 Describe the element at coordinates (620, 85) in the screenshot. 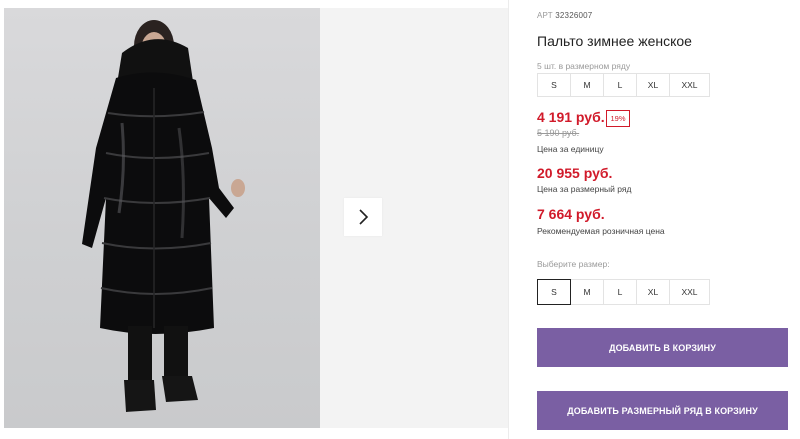

I see `size-row-item: L` at that location.